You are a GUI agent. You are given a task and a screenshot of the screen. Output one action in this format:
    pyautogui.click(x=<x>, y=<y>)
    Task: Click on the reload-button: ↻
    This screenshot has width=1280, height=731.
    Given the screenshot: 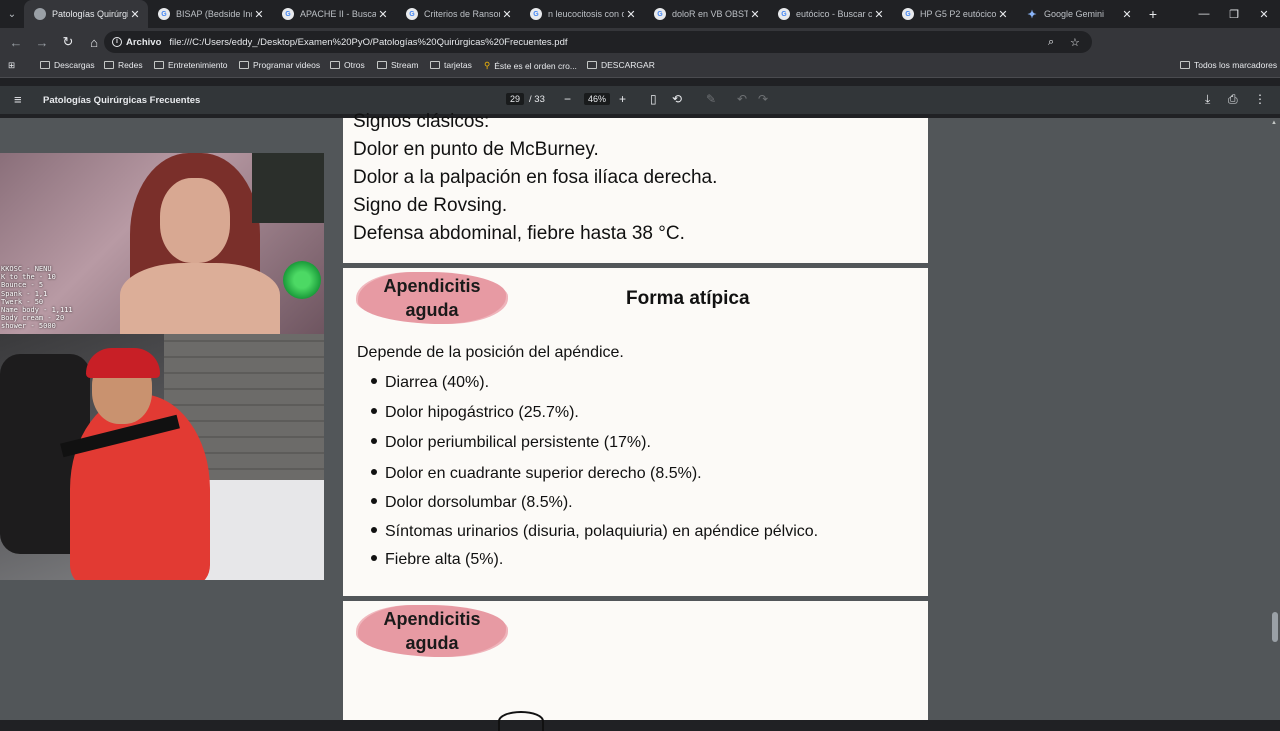 What is the action you would take?
    pyautogui.click(x=68, y=42)
    